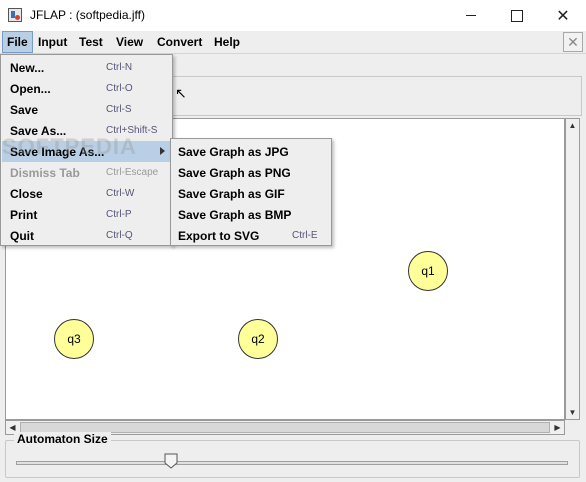  I want to click on menu-item-open: Open... Ctrl-O, so click(86, 88).